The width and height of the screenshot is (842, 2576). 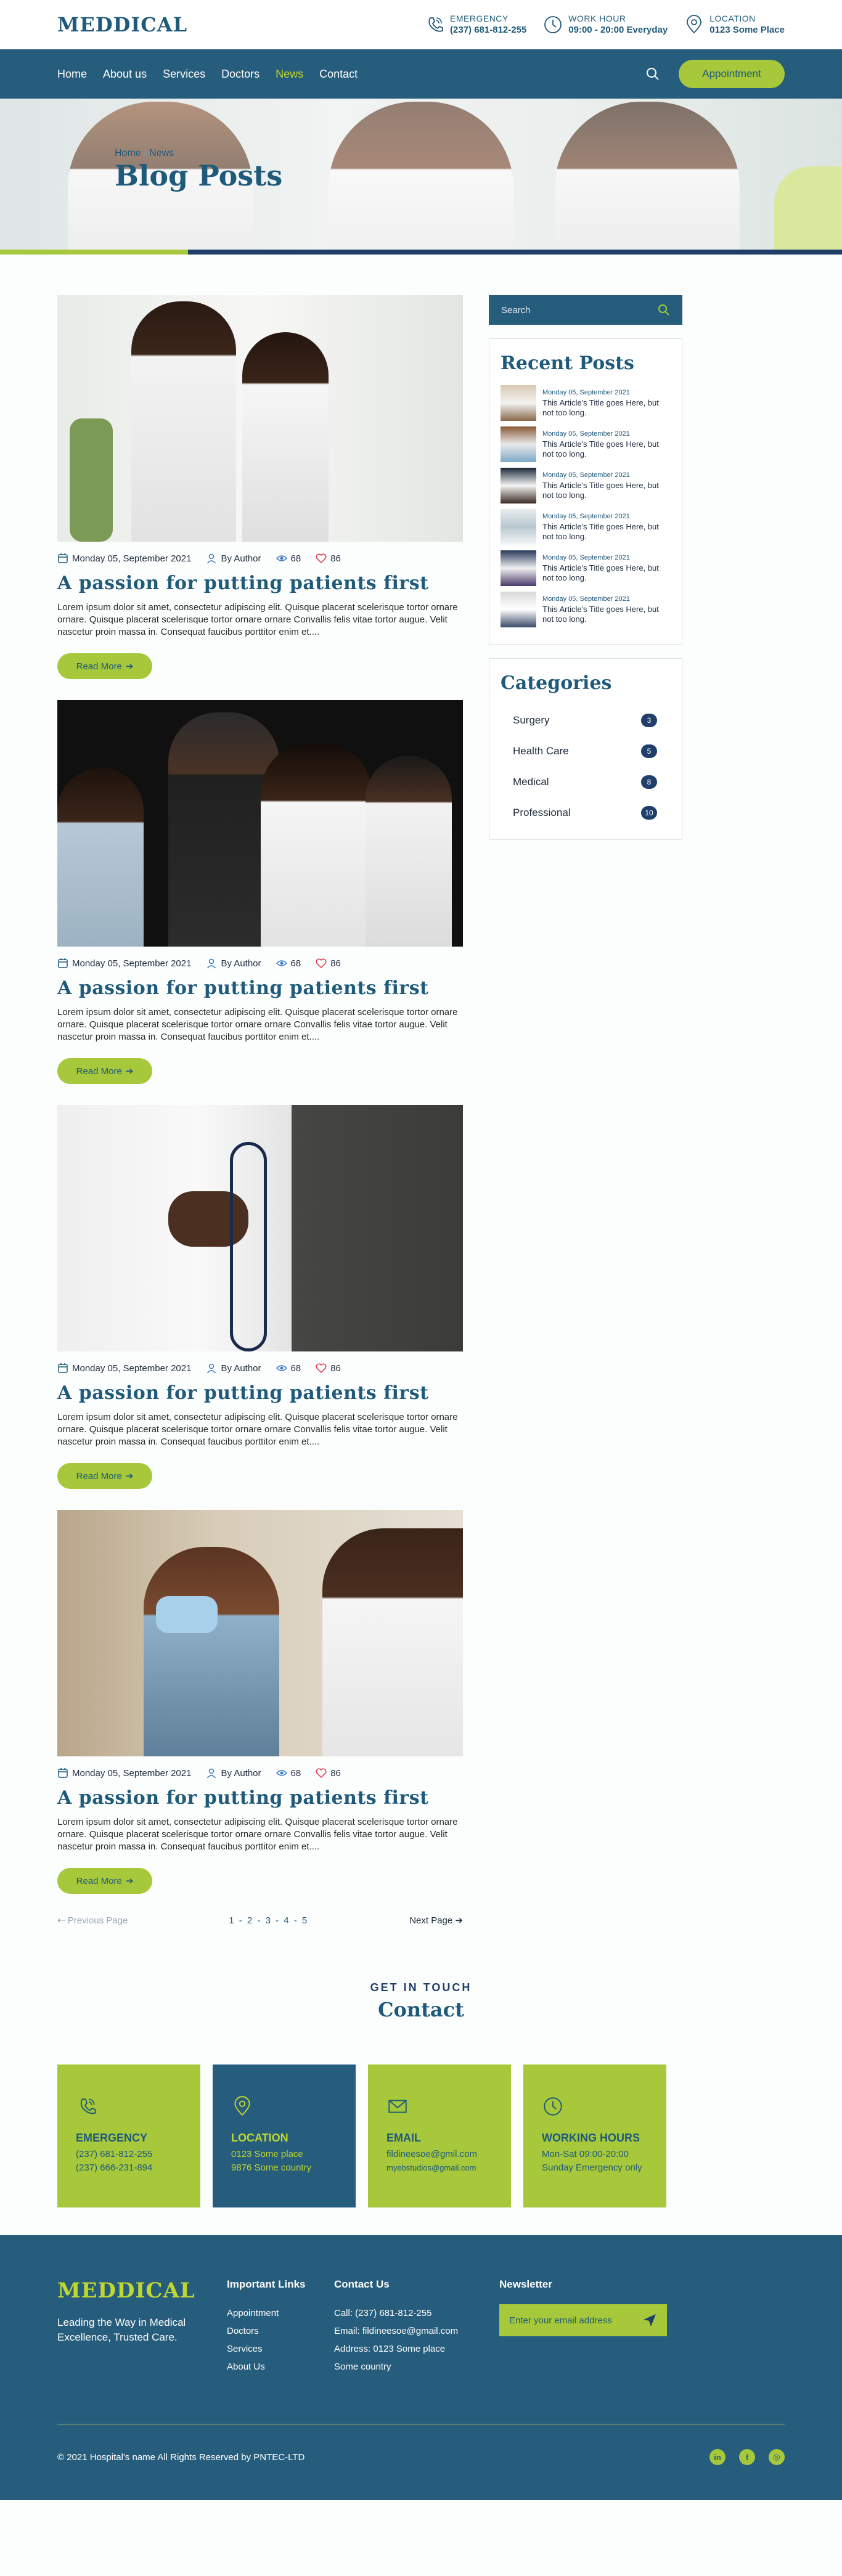 What do you see at coordinates (142, 2290) in the screenshot?
I see `footer-logo: MEDDICAL` at bounding box center [142, 2290].